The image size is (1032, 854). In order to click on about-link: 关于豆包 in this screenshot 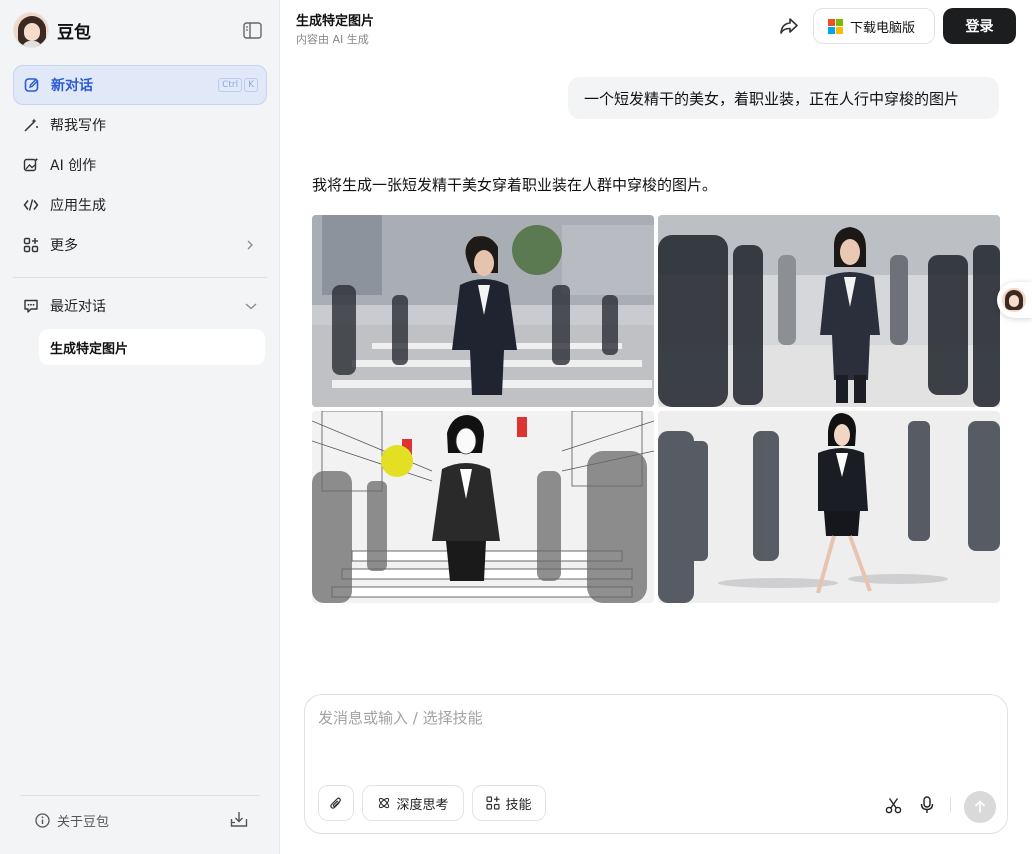, I will do `click(72, 820)`.